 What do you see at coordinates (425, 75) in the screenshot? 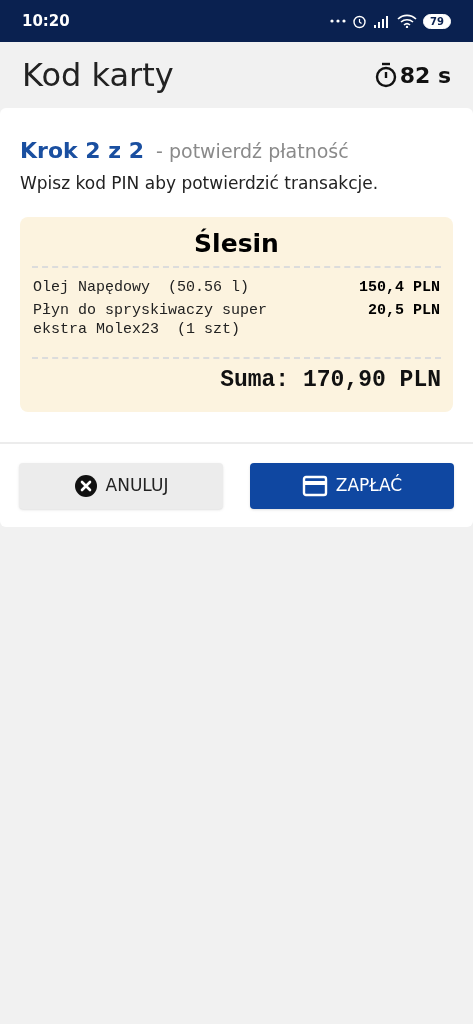
I see `countdown-timer: 82 s` at bounding box center [425, 75].